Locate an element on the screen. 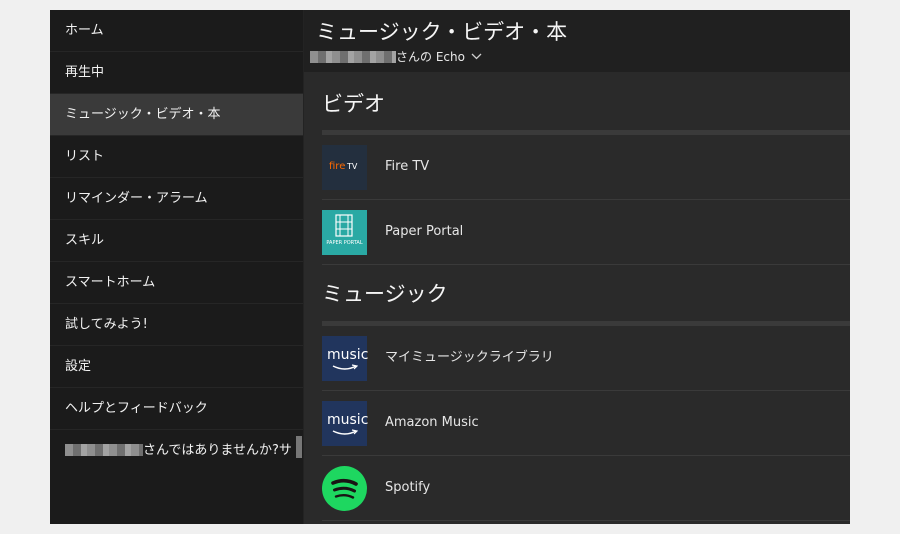  sidebar-item-label: ヘルプとフィードバック is located at coordinates (136, 408).